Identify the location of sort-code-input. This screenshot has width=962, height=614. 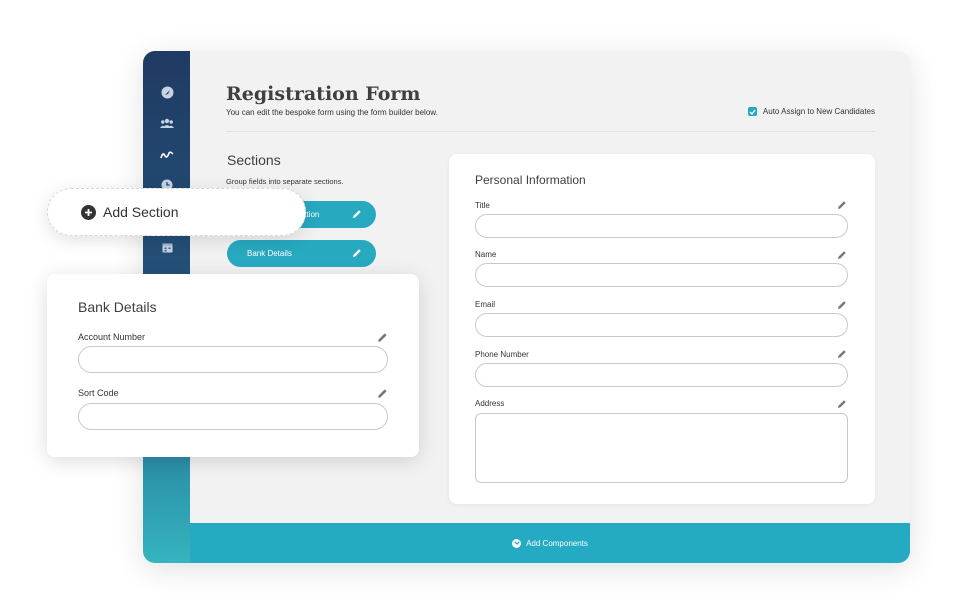
(233, 416).